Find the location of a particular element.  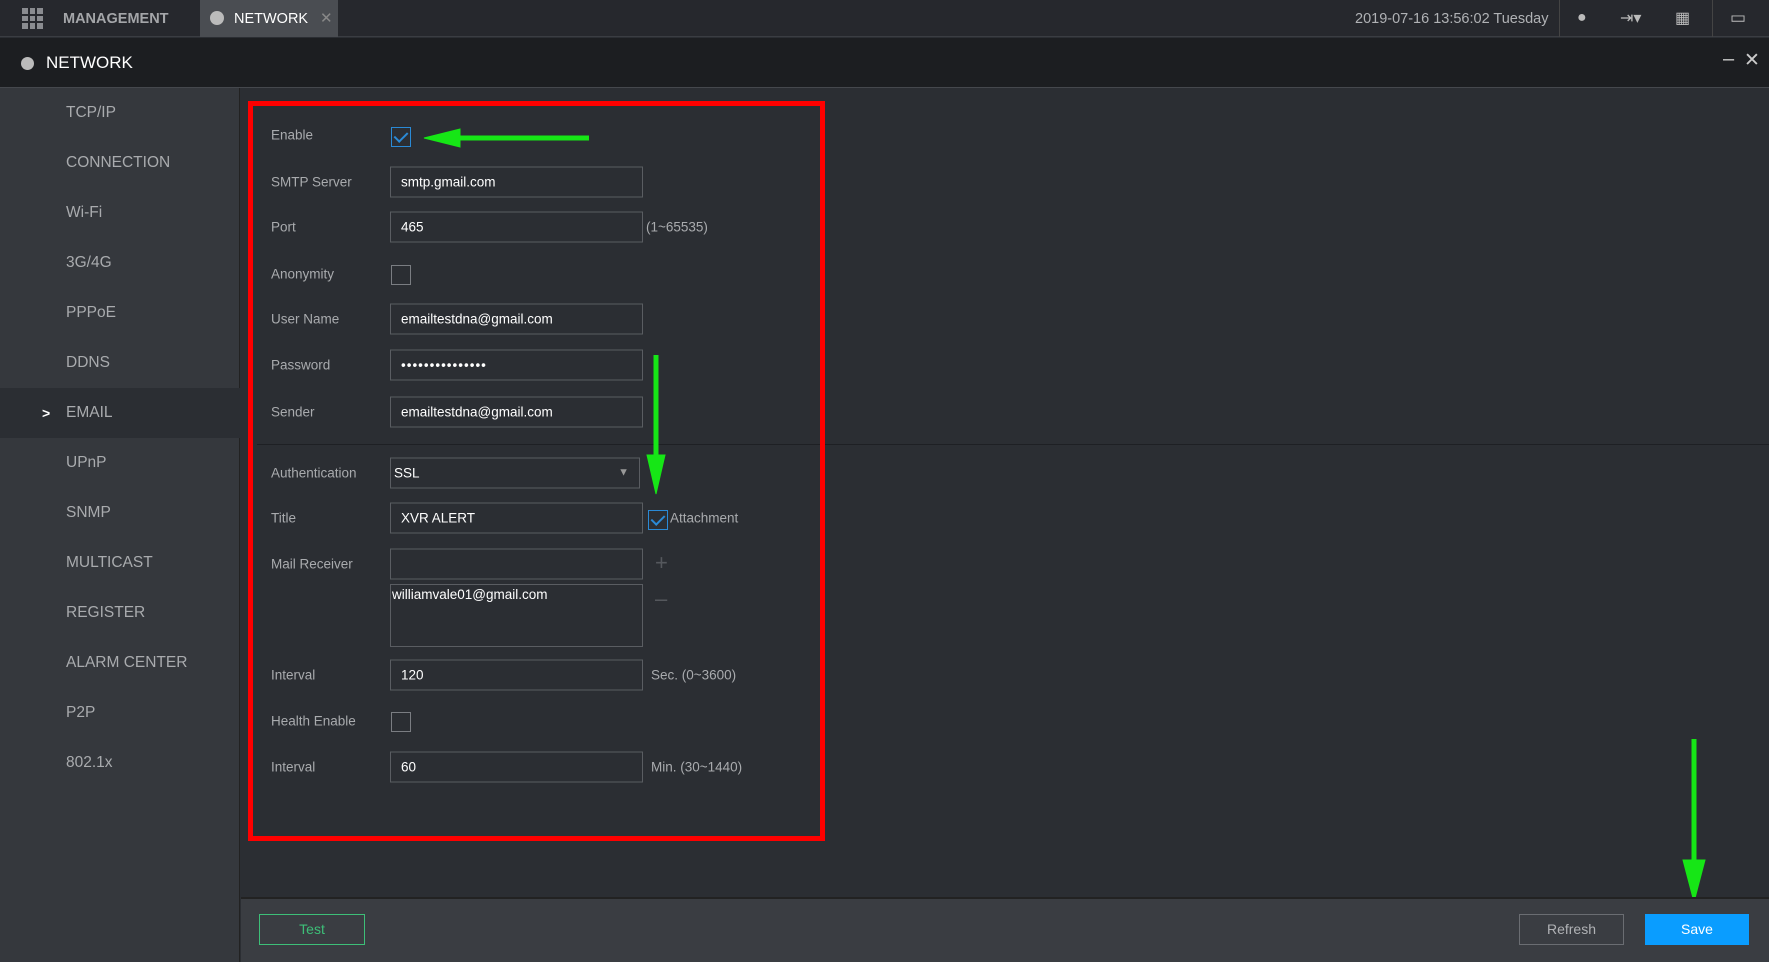

test-button: Test is located at coordinates (312, 929).